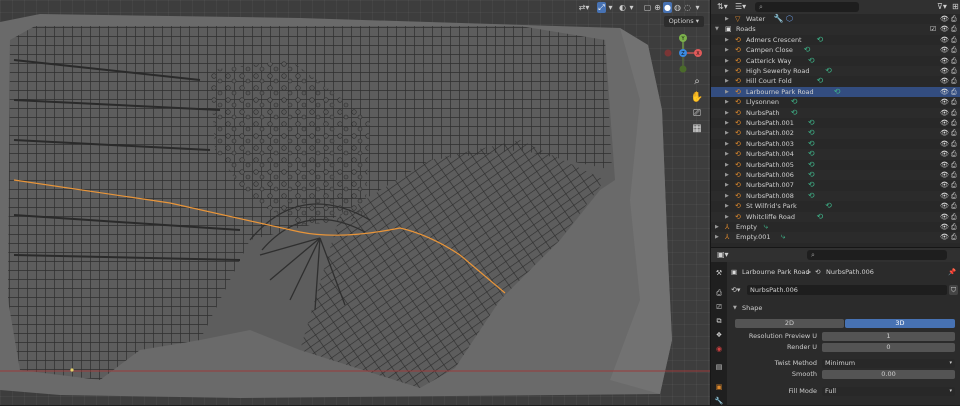 The width and height of the screenshot is (960, 406). Describe the element at coordinates (835, 154) in the screenshot. I see `outliner-row: ▶ ⟲ NurbsPath.004 ⟲ 👁 ⎙` at that location.